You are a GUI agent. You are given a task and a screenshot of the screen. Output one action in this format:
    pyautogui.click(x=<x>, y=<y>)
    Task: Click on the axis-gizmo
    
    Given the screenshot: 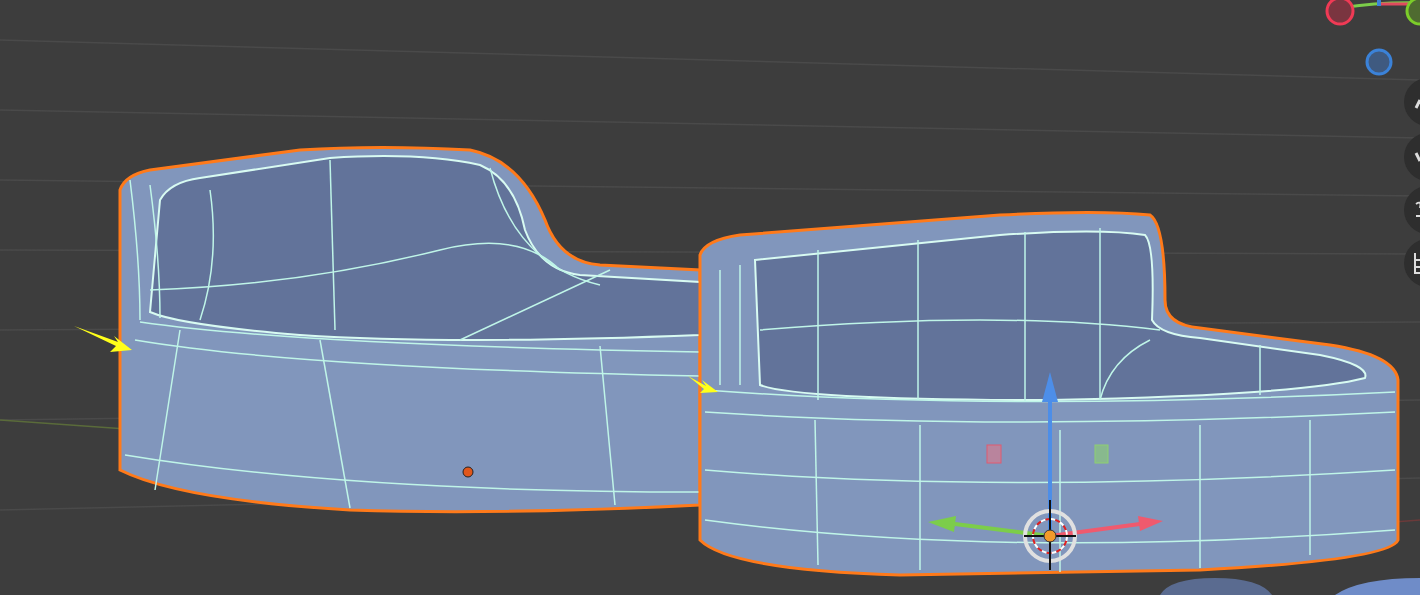 What is the action you would take?
    pyautogui.click(x=1372, y=38)
    